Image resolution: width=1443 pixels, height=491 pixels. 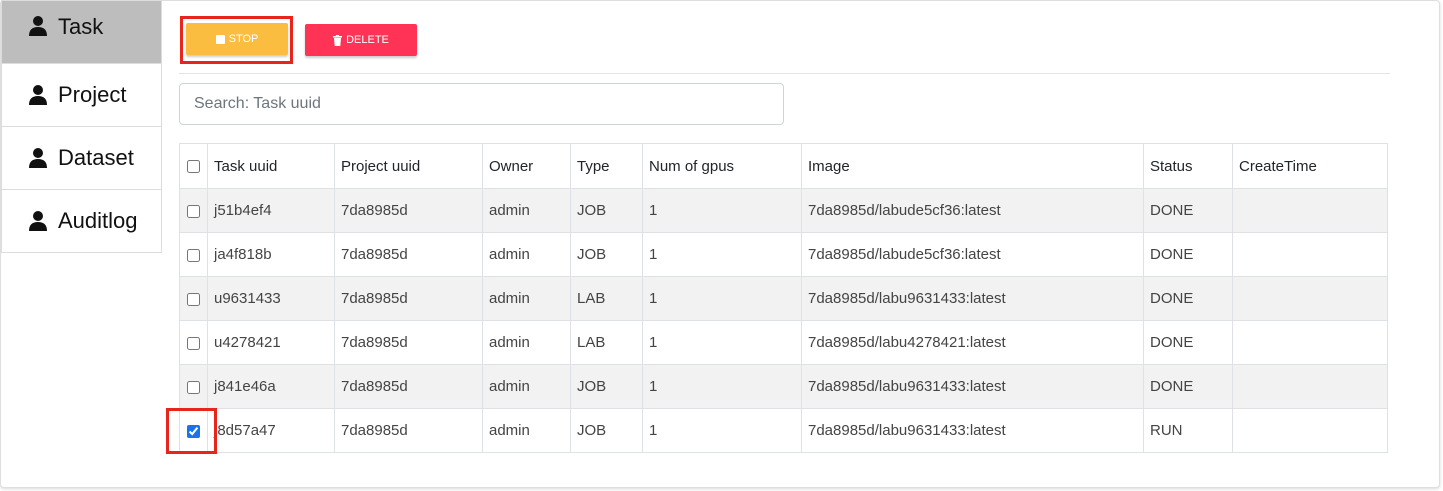 I want to click on cell-image: 7da8985d/labu4278421:latest, so click(x=972, y=342).